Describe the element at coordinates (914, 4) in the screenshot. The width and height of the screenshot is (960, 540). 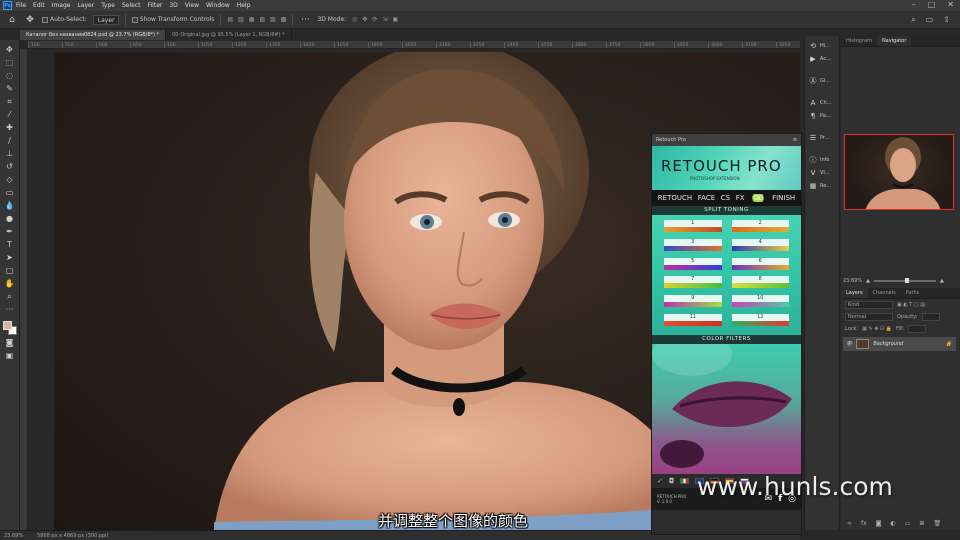
I see `minimize-icon: –` at that location.